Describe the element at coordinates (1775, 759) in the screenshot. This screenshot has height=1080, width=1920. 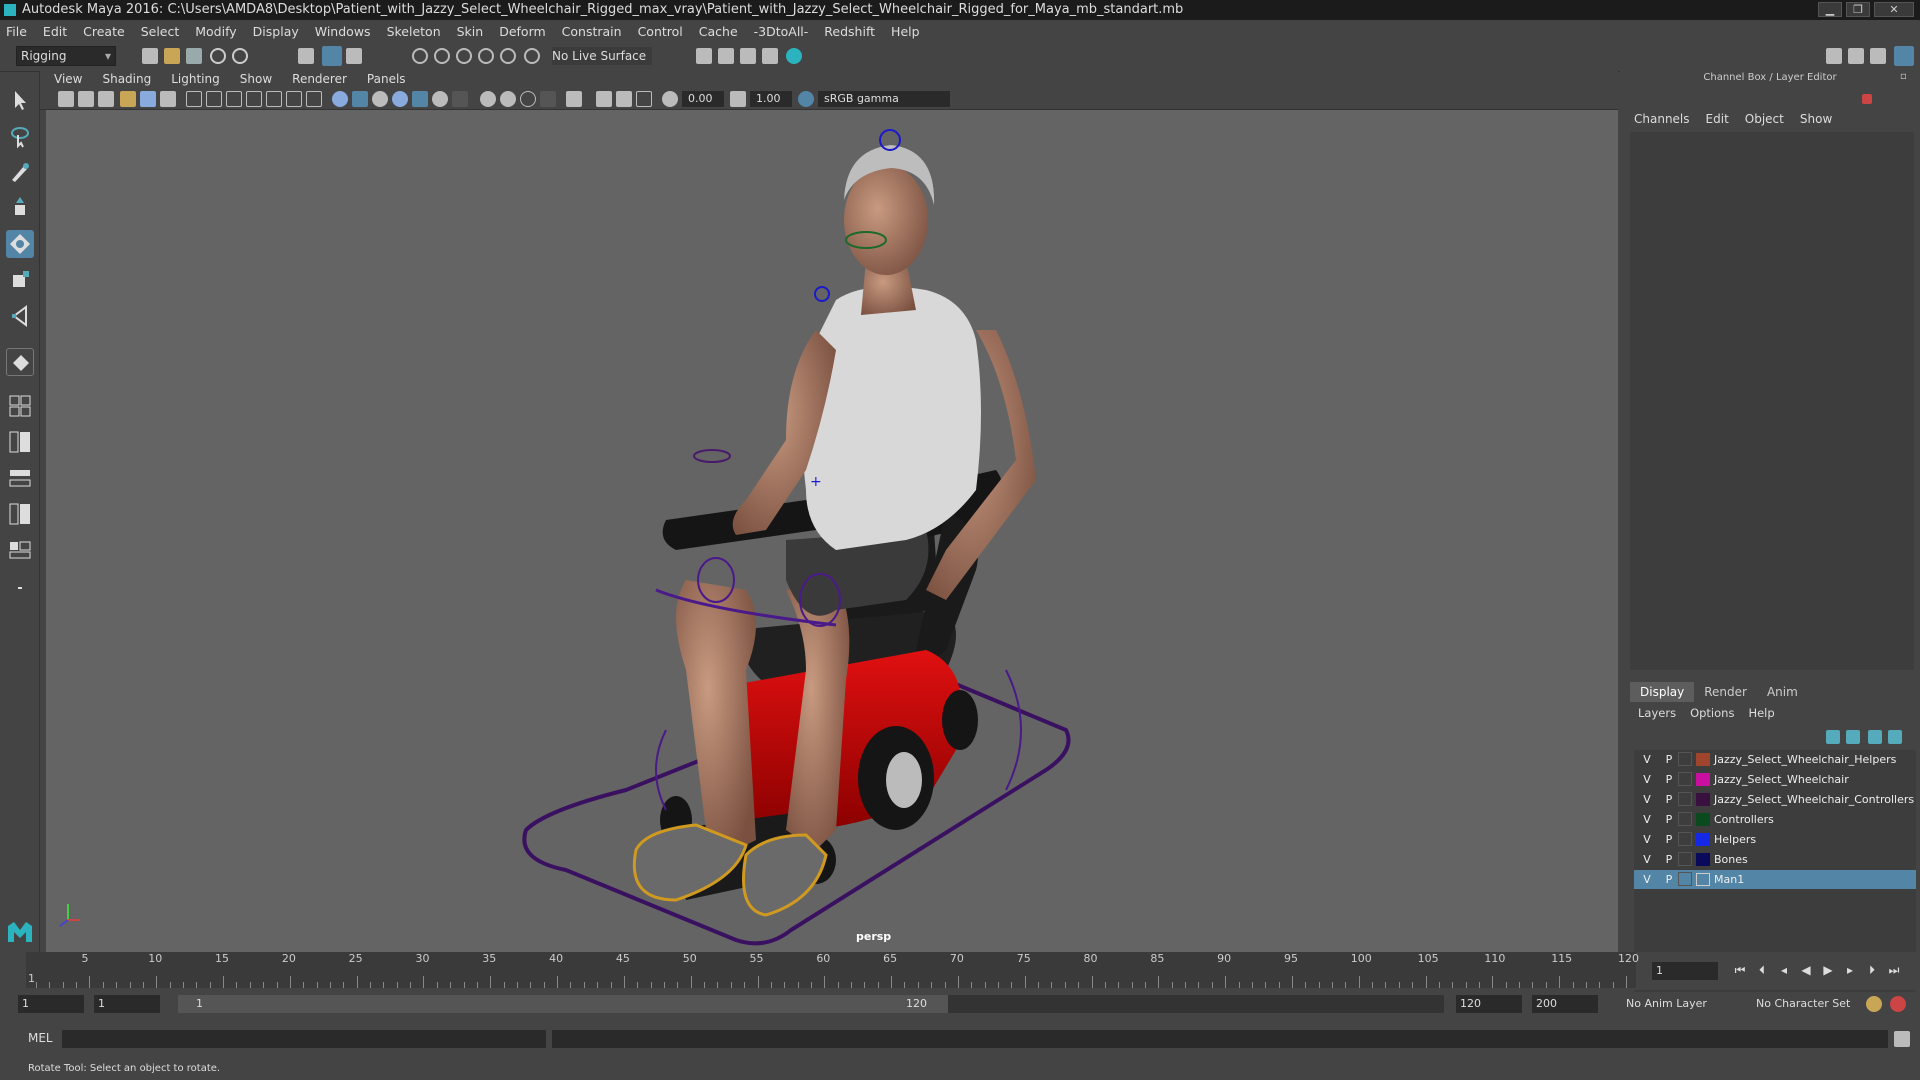
I see `layer-row: V P Jazzy_Select_Wheelchair_Helpers` at that location.